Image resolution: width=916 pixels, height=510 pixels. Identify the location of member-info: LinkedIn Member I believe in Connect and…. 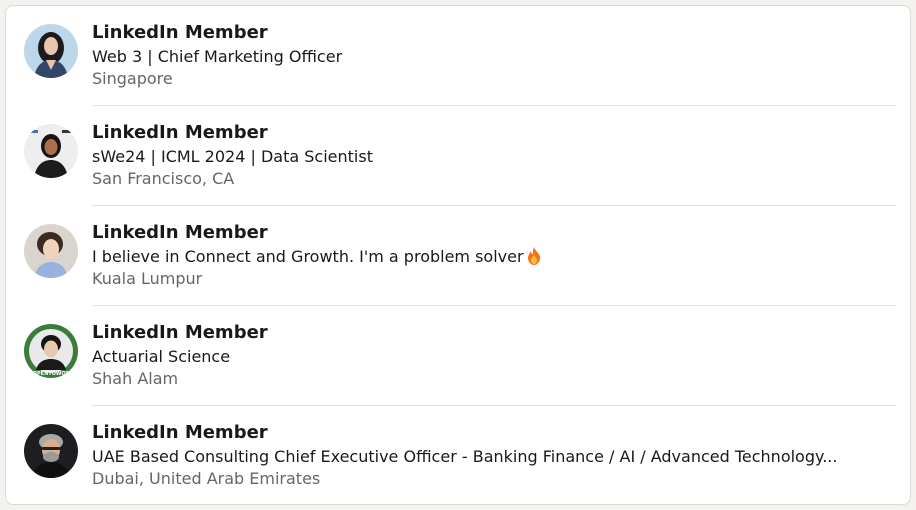
(494, 255).